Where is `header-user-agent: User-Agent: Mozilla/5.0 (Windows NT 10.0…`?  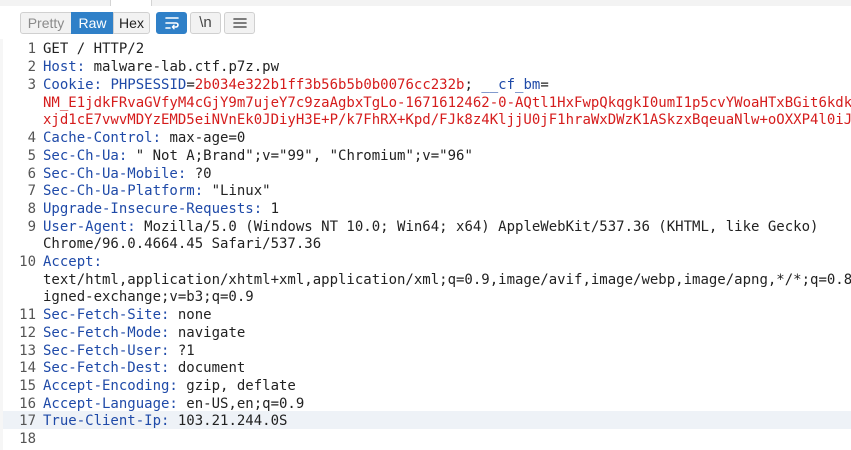 header-user-agent: User-Agent: Mozilla/5.0 (Windows NT 10.0… is located at coordinates (430, 228).